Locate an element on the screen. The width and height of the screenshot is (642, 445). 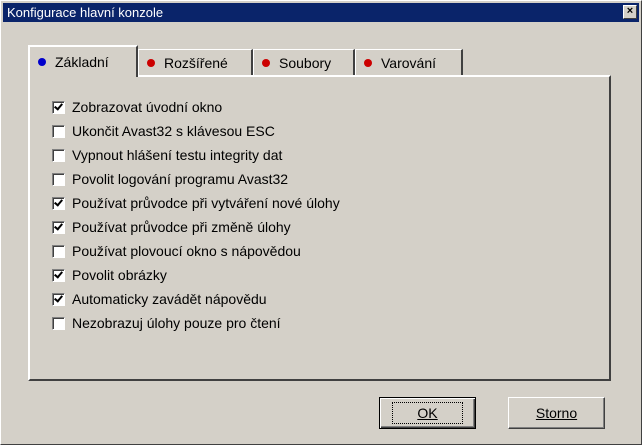
window-title: Konfigurace hlavní konzole is located at coordinates (85, 12).